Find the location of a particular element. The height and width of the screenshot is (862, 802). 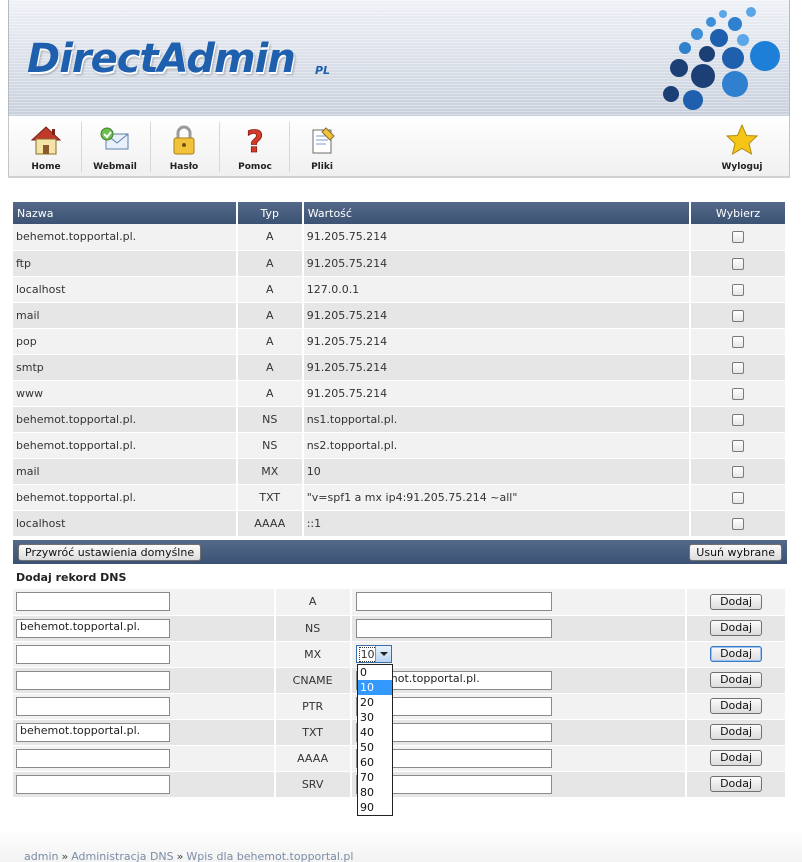

toolbar-logout: Wyloguj is located at coordinates (742, 147).